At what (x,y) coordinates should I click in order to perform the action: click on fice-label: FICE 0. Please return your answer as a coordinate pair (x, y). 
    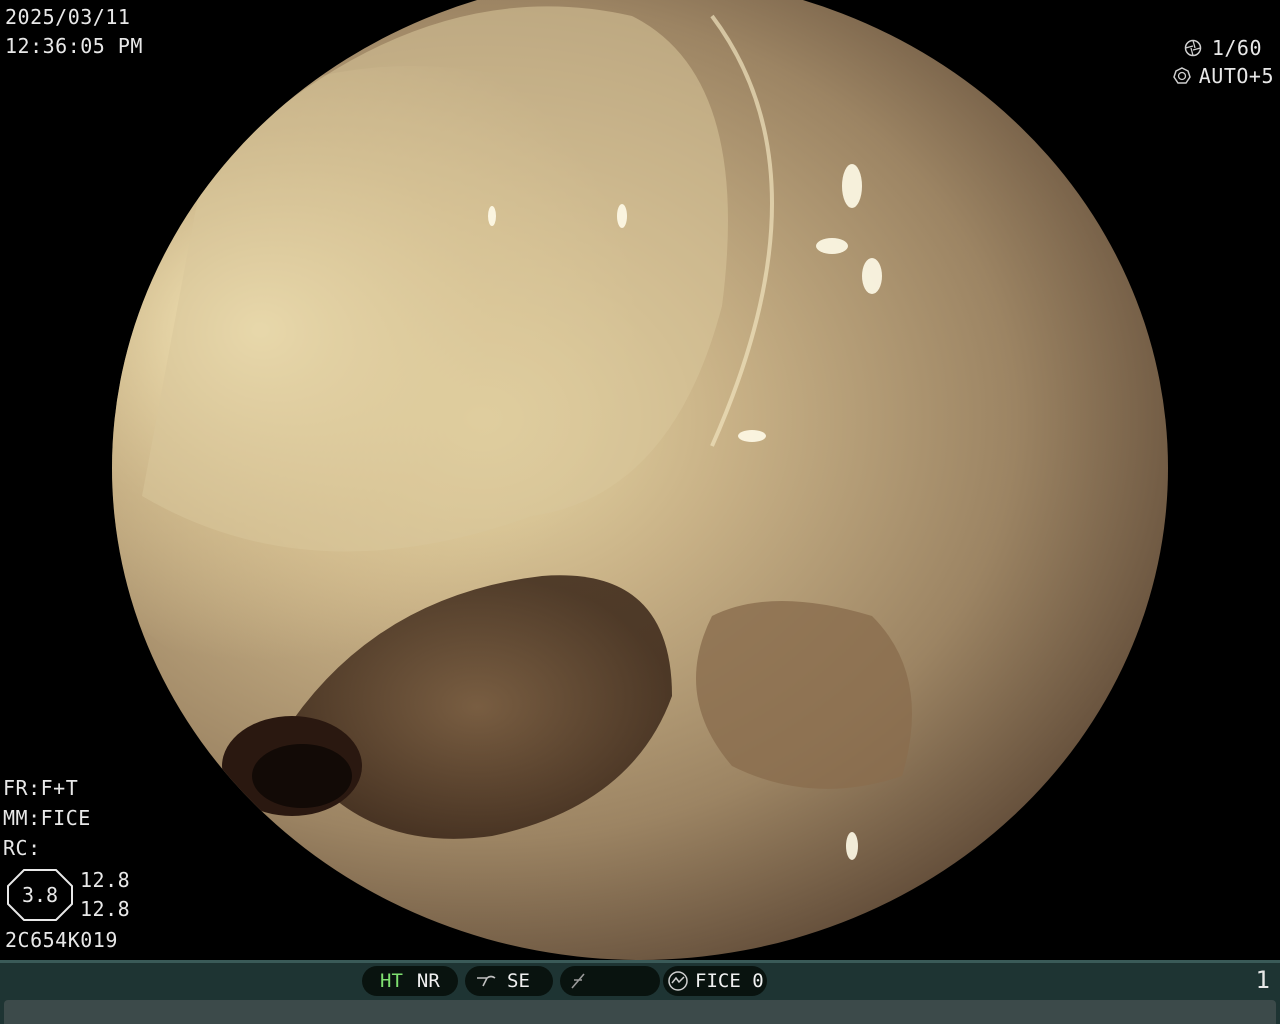
    Looking at the image, I should click on (729, 981).